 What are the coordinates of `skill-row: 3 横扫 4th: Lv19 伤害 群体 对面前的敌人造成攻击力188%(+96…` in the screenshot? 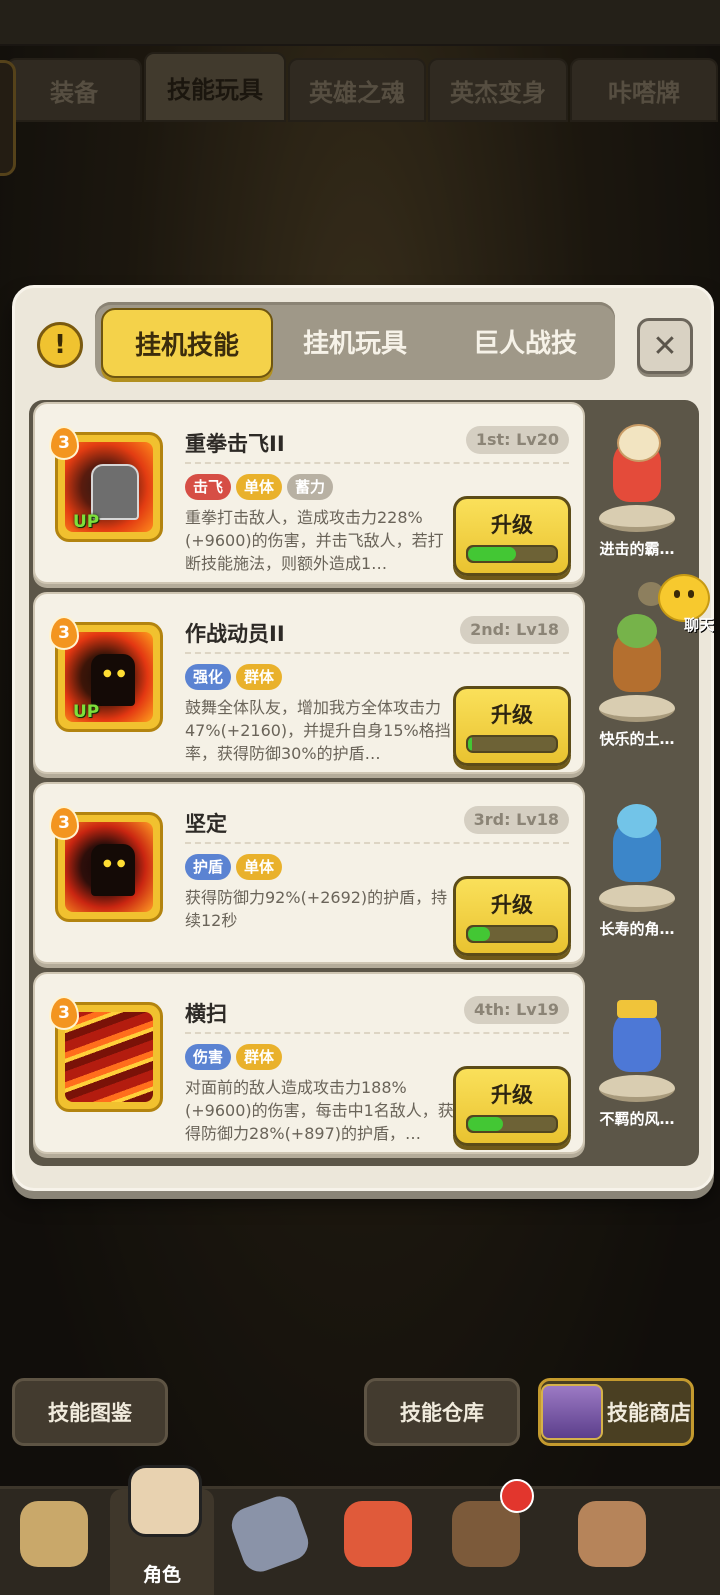 It's located at (364, 1064).